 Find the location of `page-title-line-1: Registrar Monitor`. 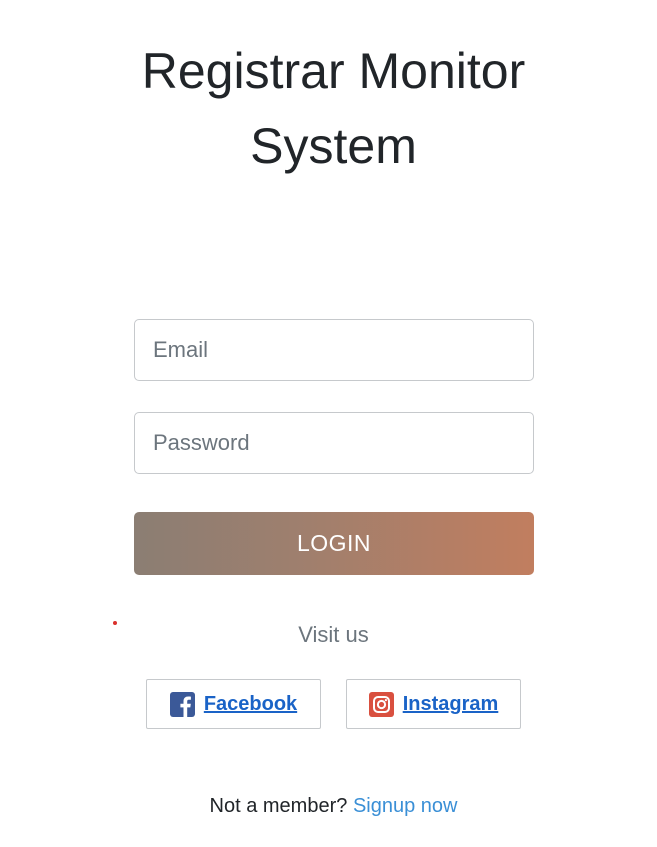

page-title-line-1: Registrar Monitor is located at coordinates (333, 71).